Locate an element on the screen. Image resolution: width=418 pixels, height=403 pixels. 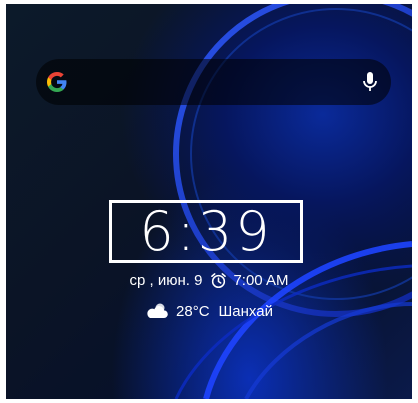
clock-time: 6:39 is located at coordinates (206, 231).